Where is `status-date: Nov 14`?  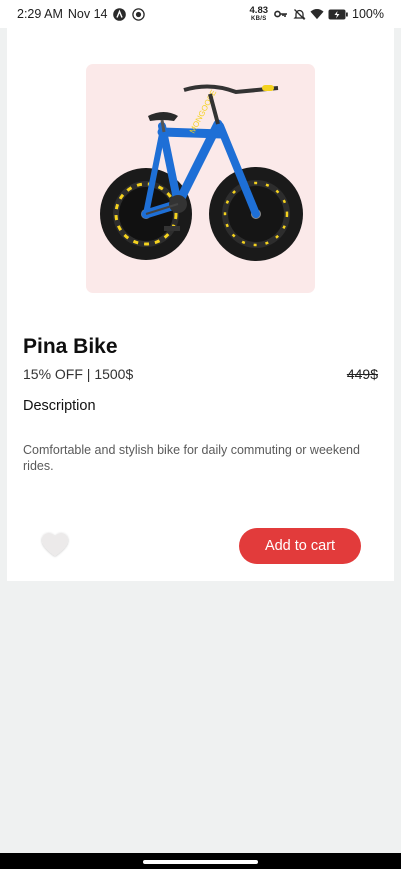 status-date: Nov 14 is located at coordinates (87, 14).